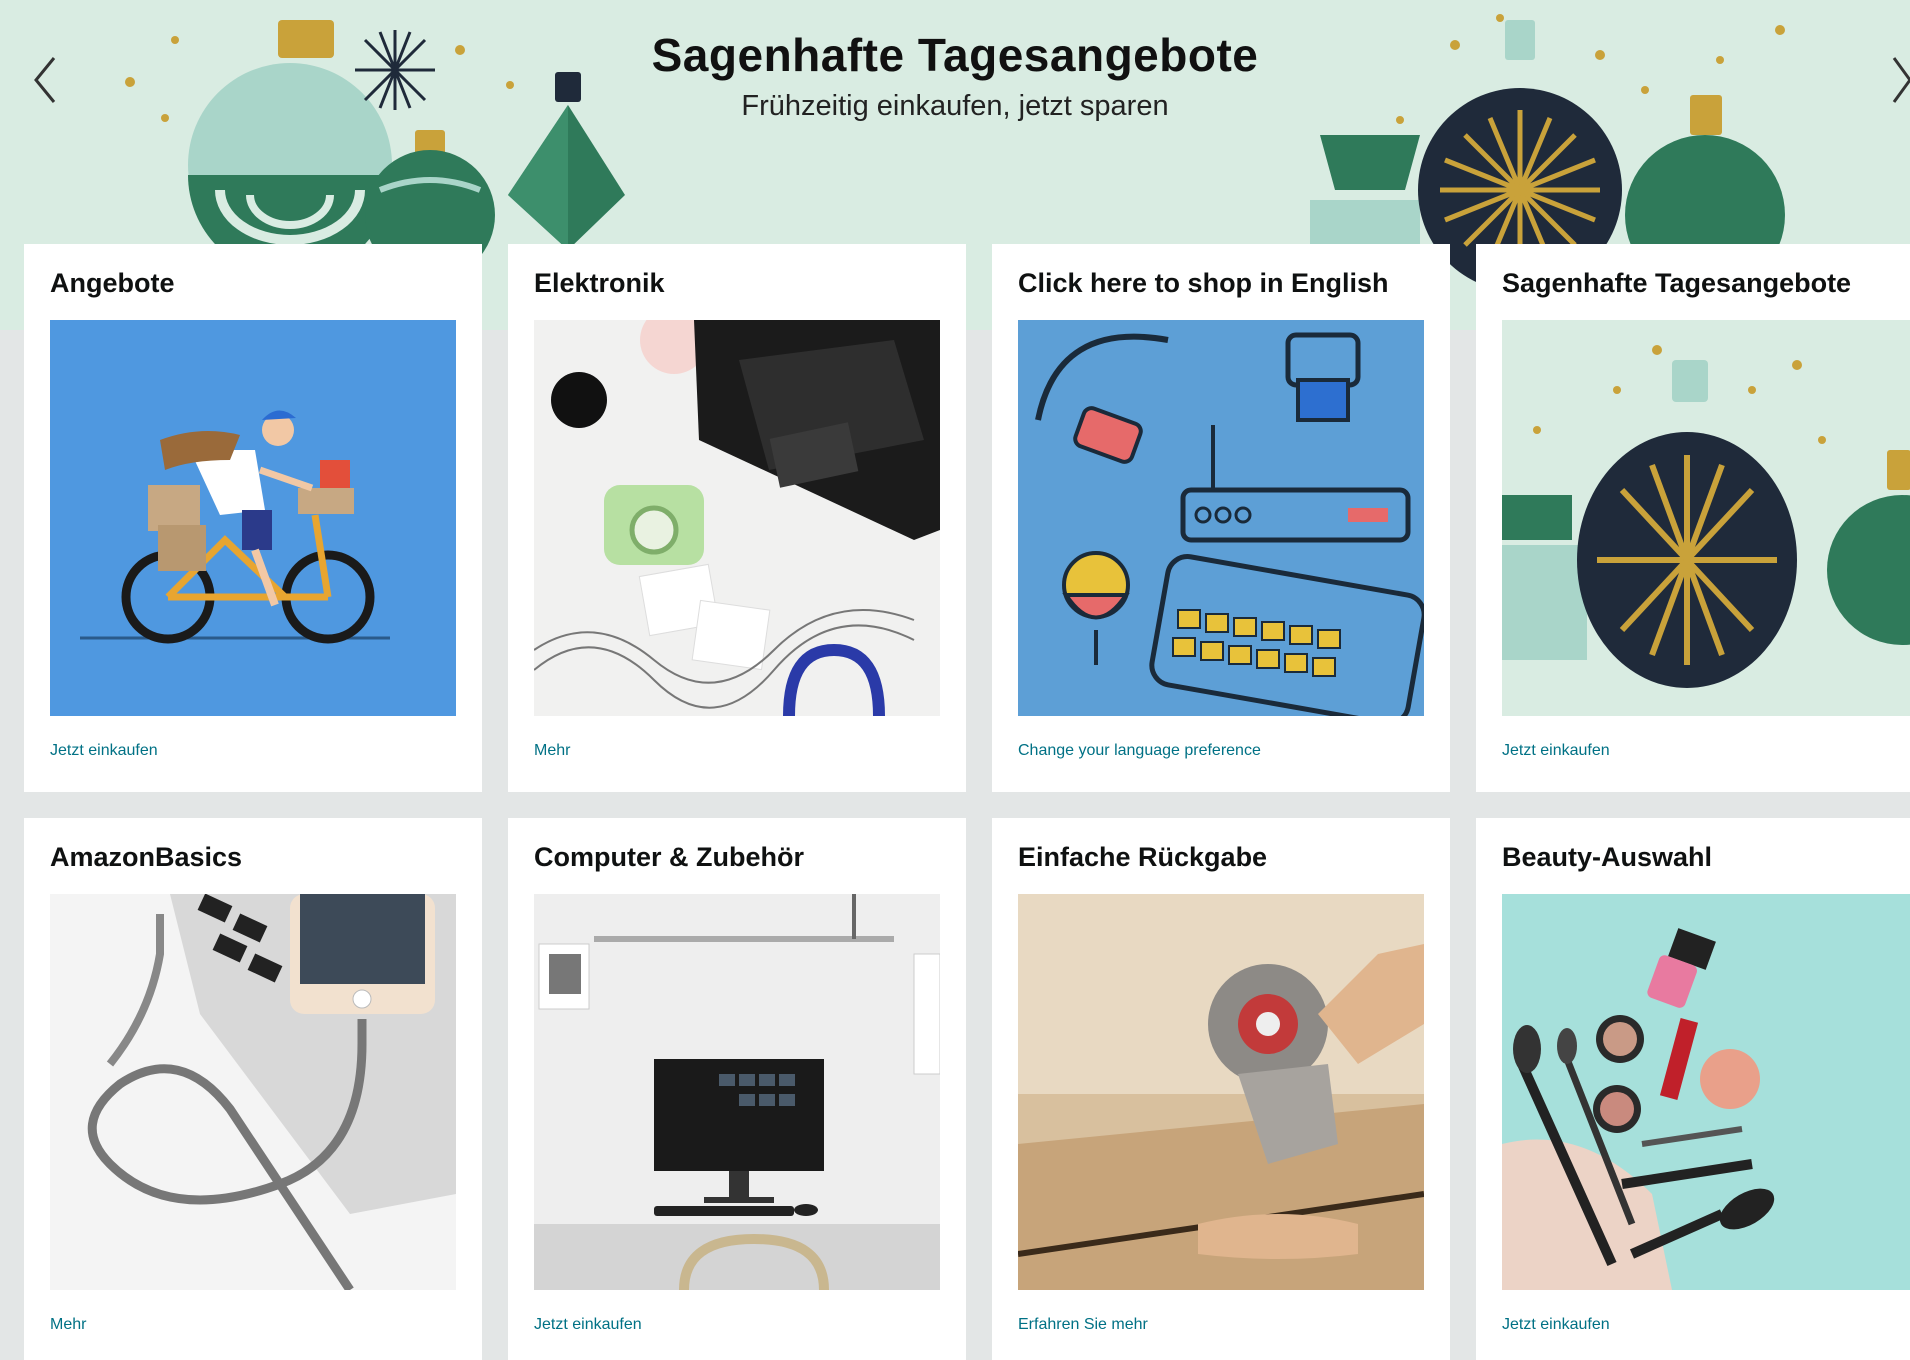 The width and height of the screenshot is (1910, 1360). I want to click on carousel-next-button, so click(1900, 80).